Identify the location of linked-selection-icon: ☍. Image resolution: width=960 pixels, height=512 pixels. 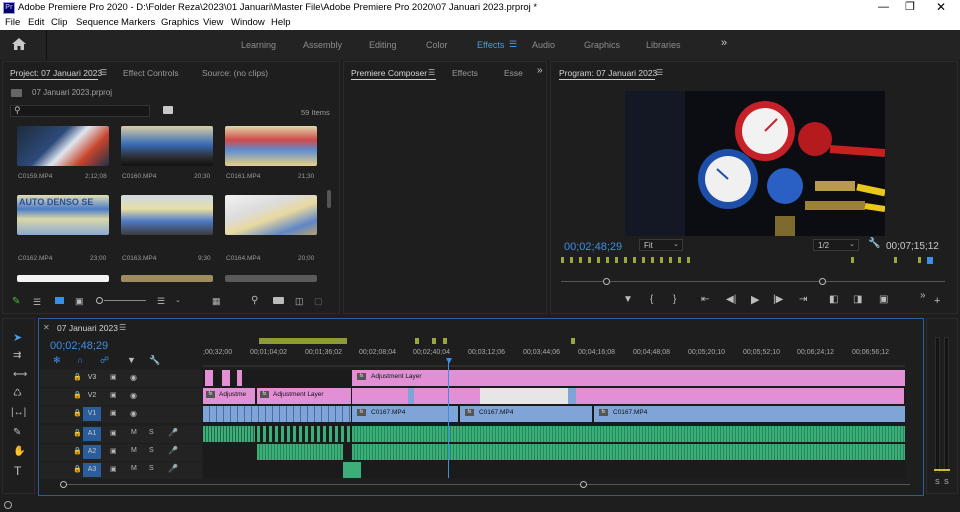
(104, 360).